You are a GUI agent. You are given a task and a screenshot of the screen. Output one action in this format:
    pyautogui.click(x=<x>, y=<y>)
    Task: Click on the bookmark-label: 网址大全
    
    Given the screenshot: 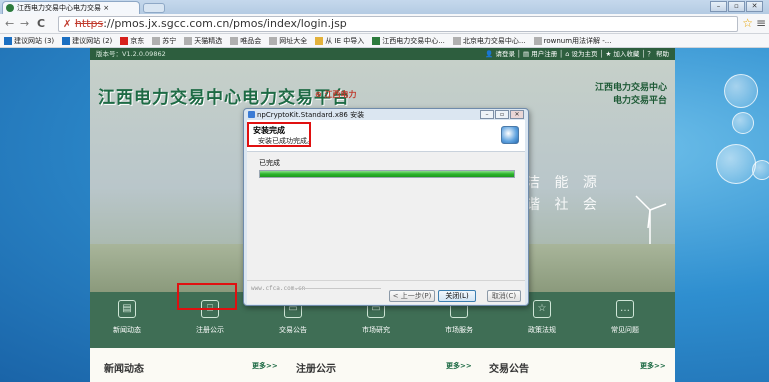 What is the action you would take?
    pyautogui.click(x=293, y=40)
    